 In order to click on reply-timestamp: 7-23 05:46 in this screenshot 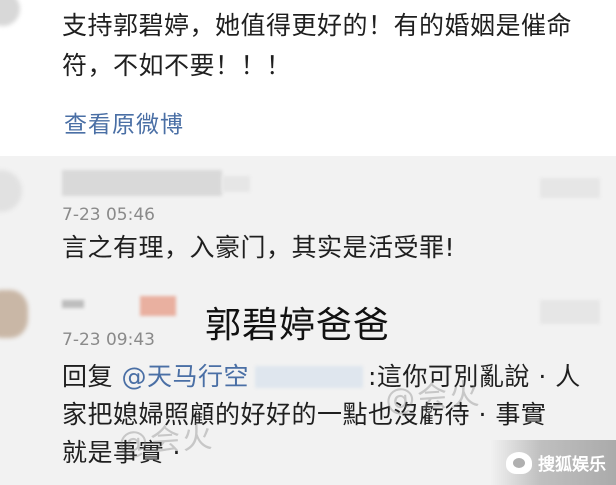, I will do `click(108, 215)`.